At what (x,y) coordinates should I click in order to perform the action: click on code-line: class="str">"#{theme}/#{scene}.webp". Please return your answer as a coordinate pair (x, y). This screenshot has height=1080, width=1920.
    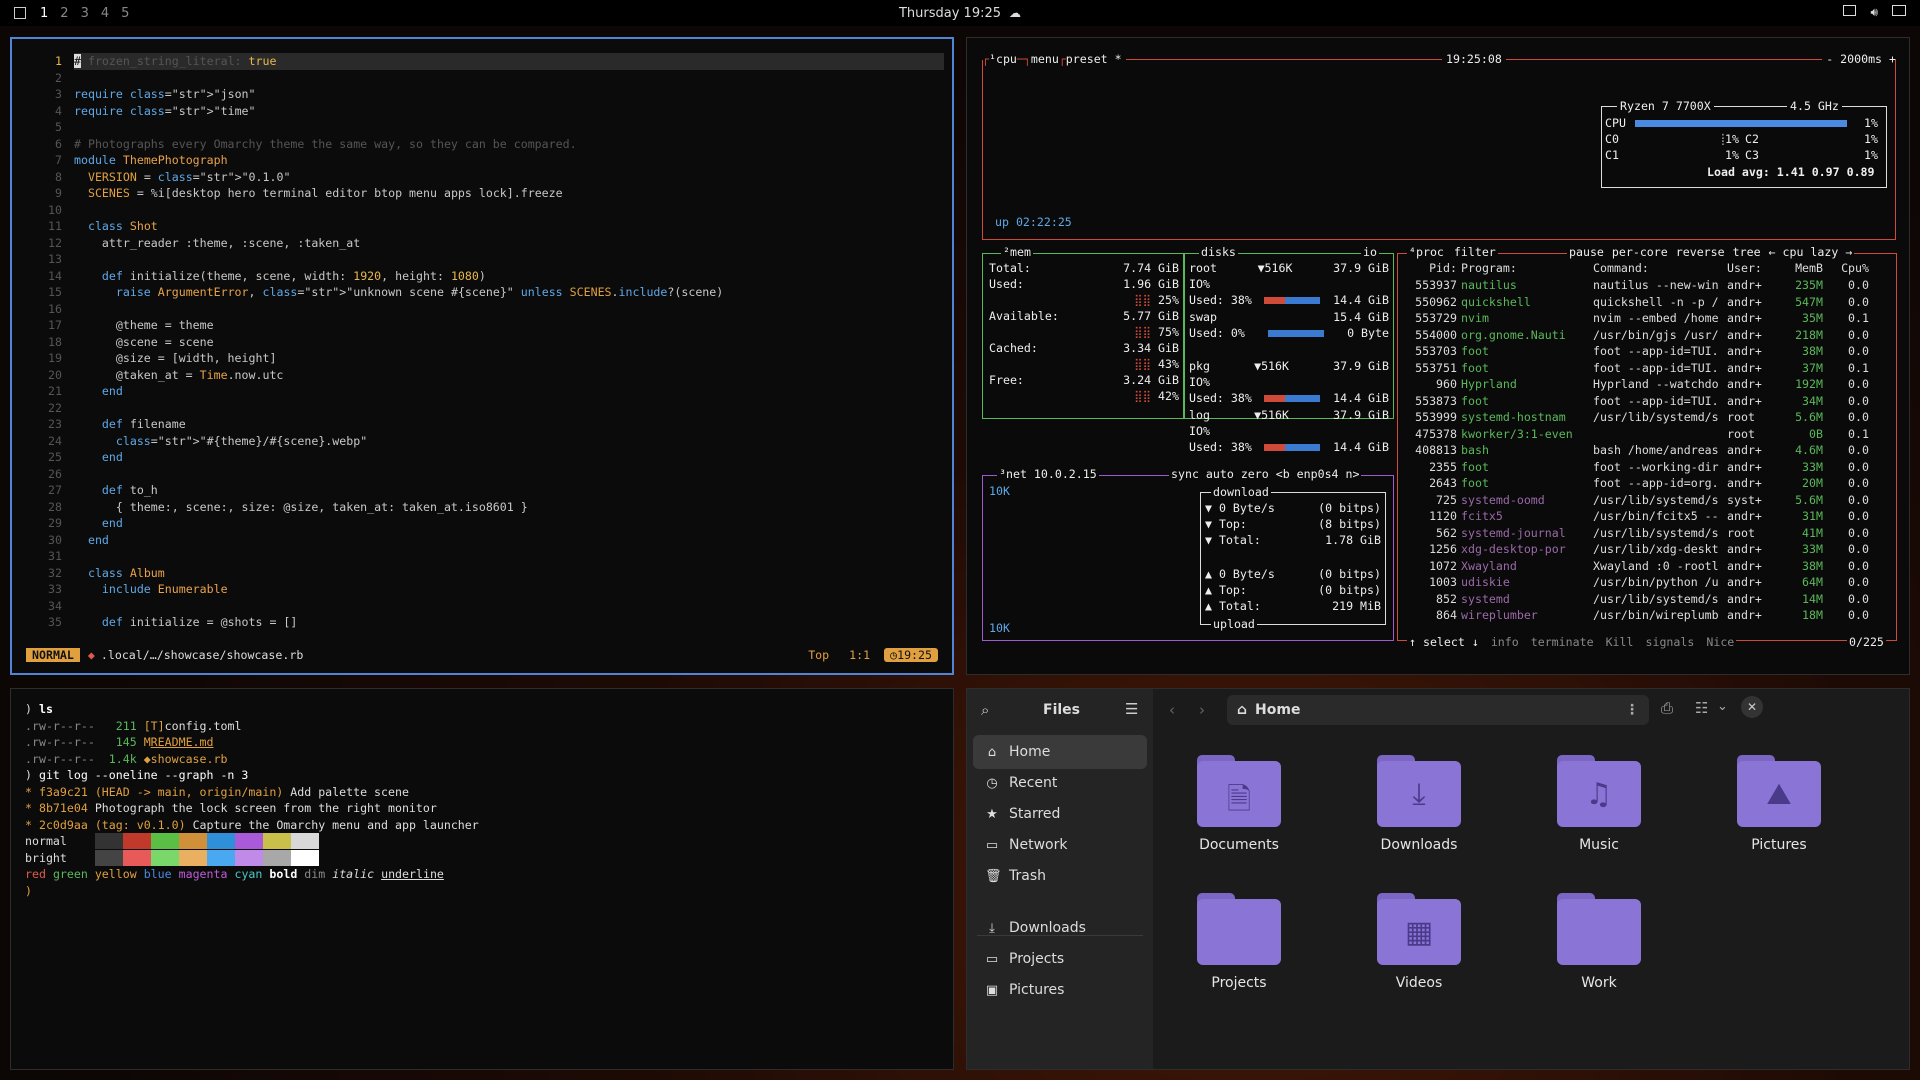
    Looking at the image, I should click on (509, 441).